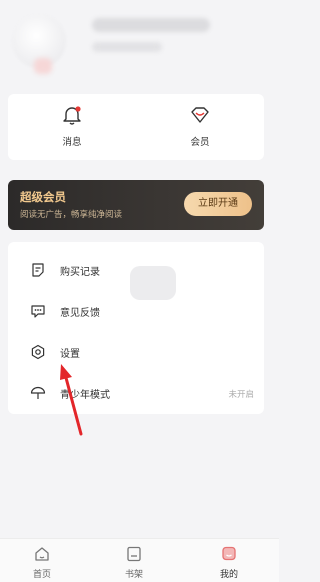  I want to click on tab-bookshelf-label: 书架, so click(133, 575).